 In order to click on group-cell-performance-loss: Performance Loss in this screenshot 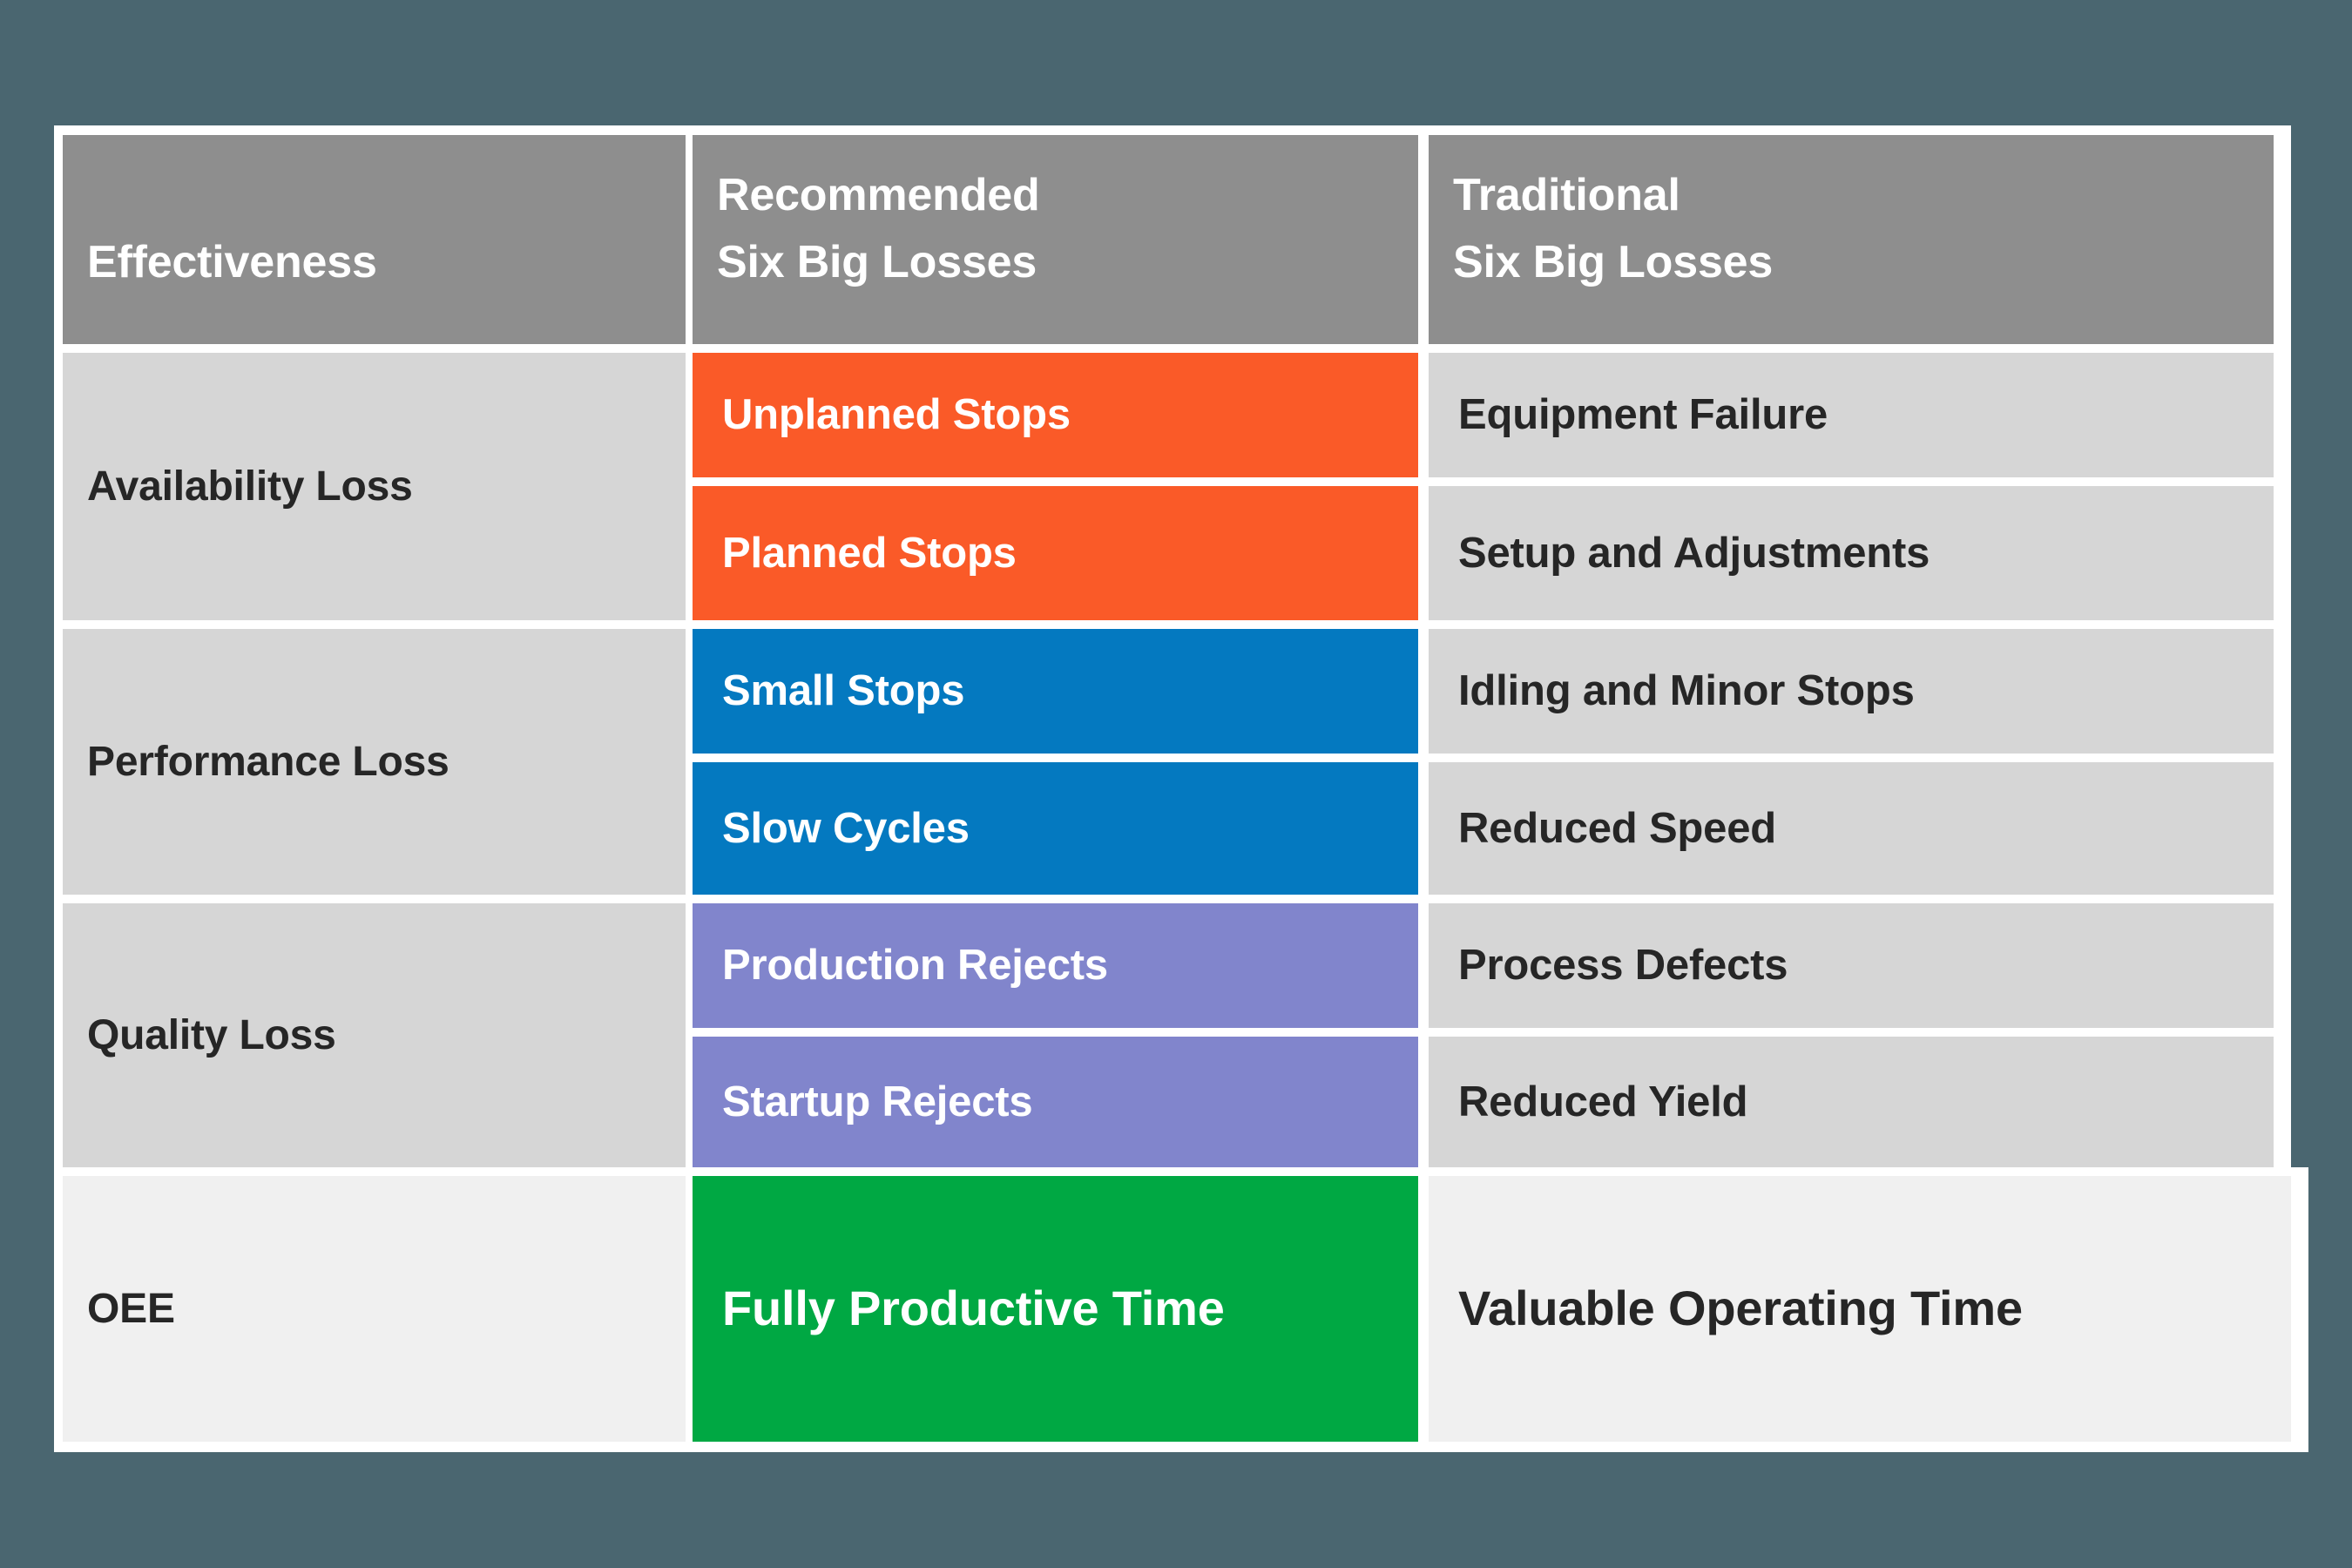, I will do `click(374, 762)`.